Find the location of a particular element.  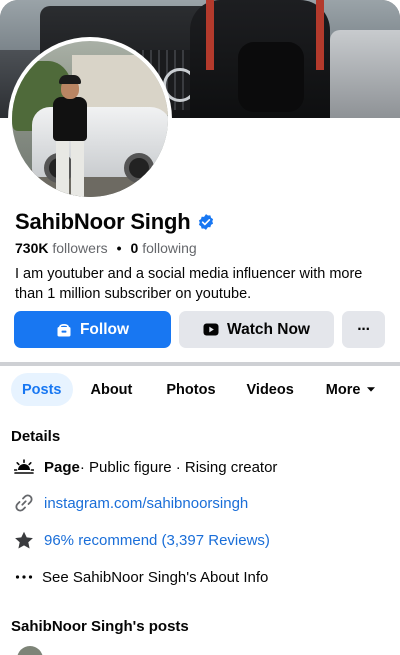

more-options-button: ··· is located at coordinates (363, 329).